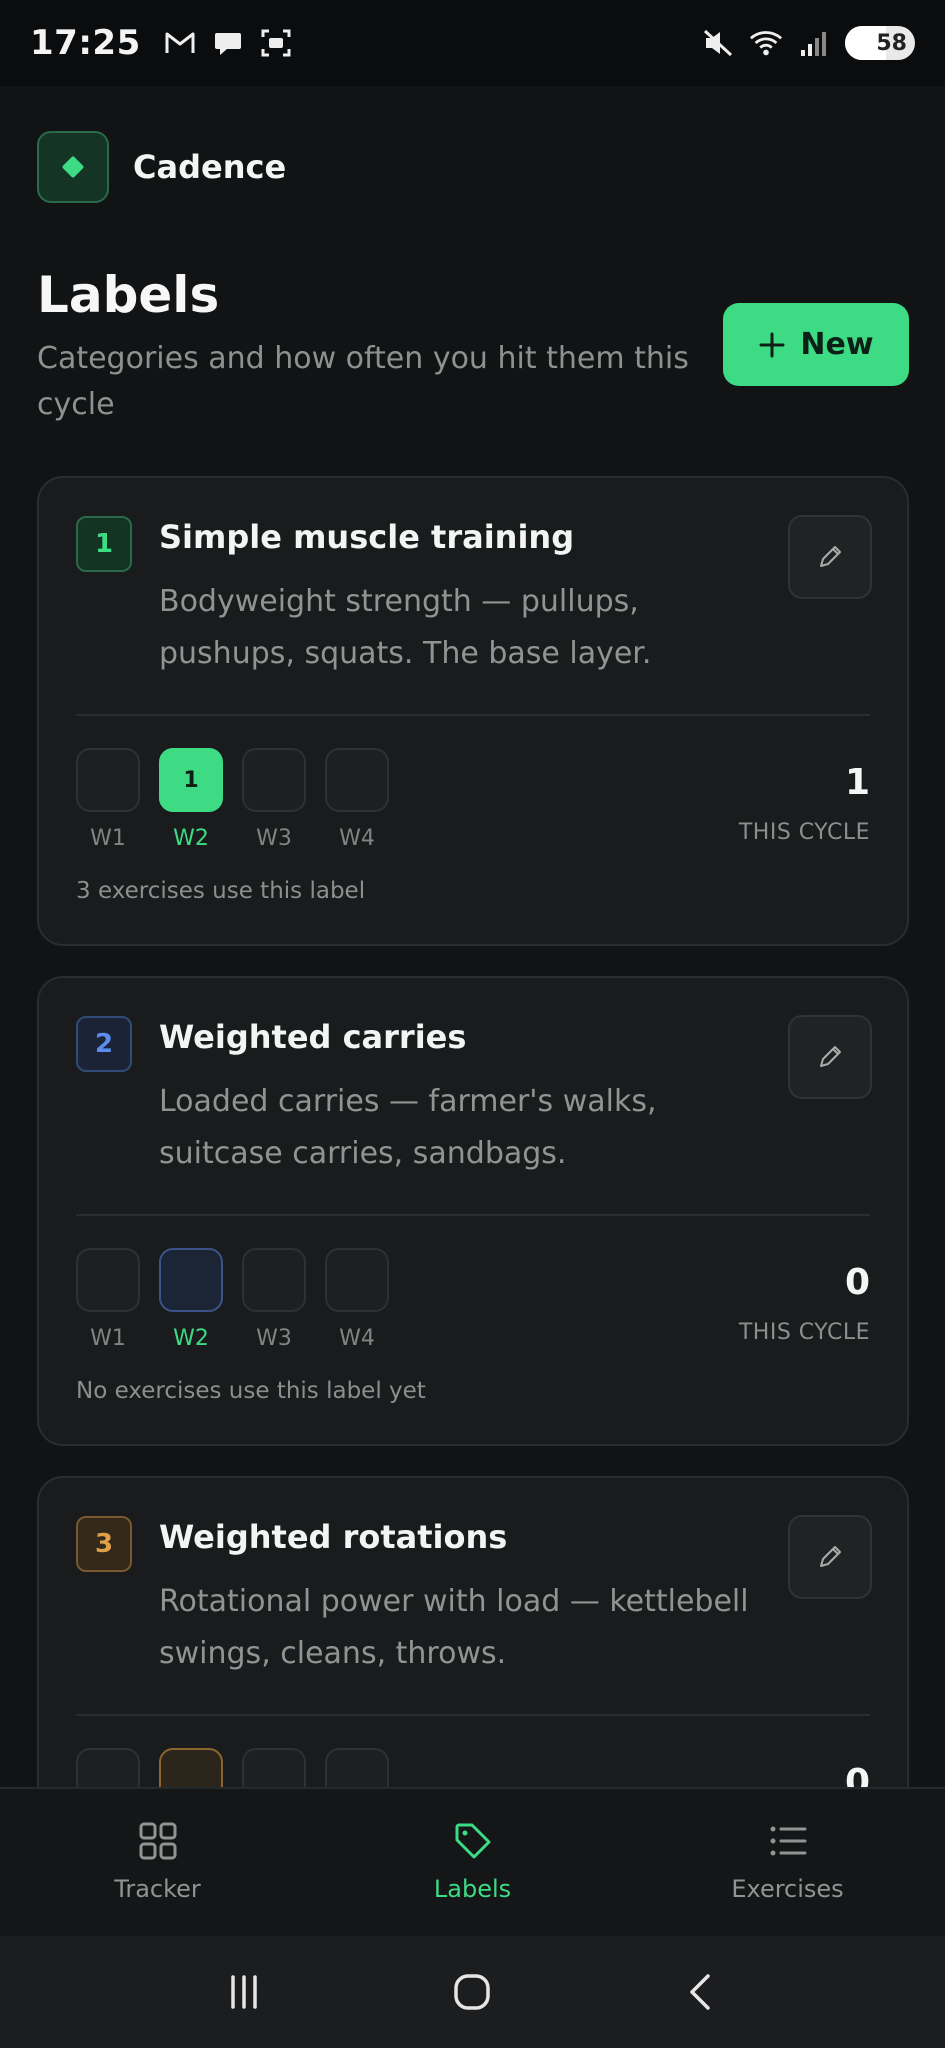 The height and width of the screenshot is (2048, 945). Describe the element at coordinates (104, 1044) in the screenshot. I see `label-number-badge: 2` at that location.